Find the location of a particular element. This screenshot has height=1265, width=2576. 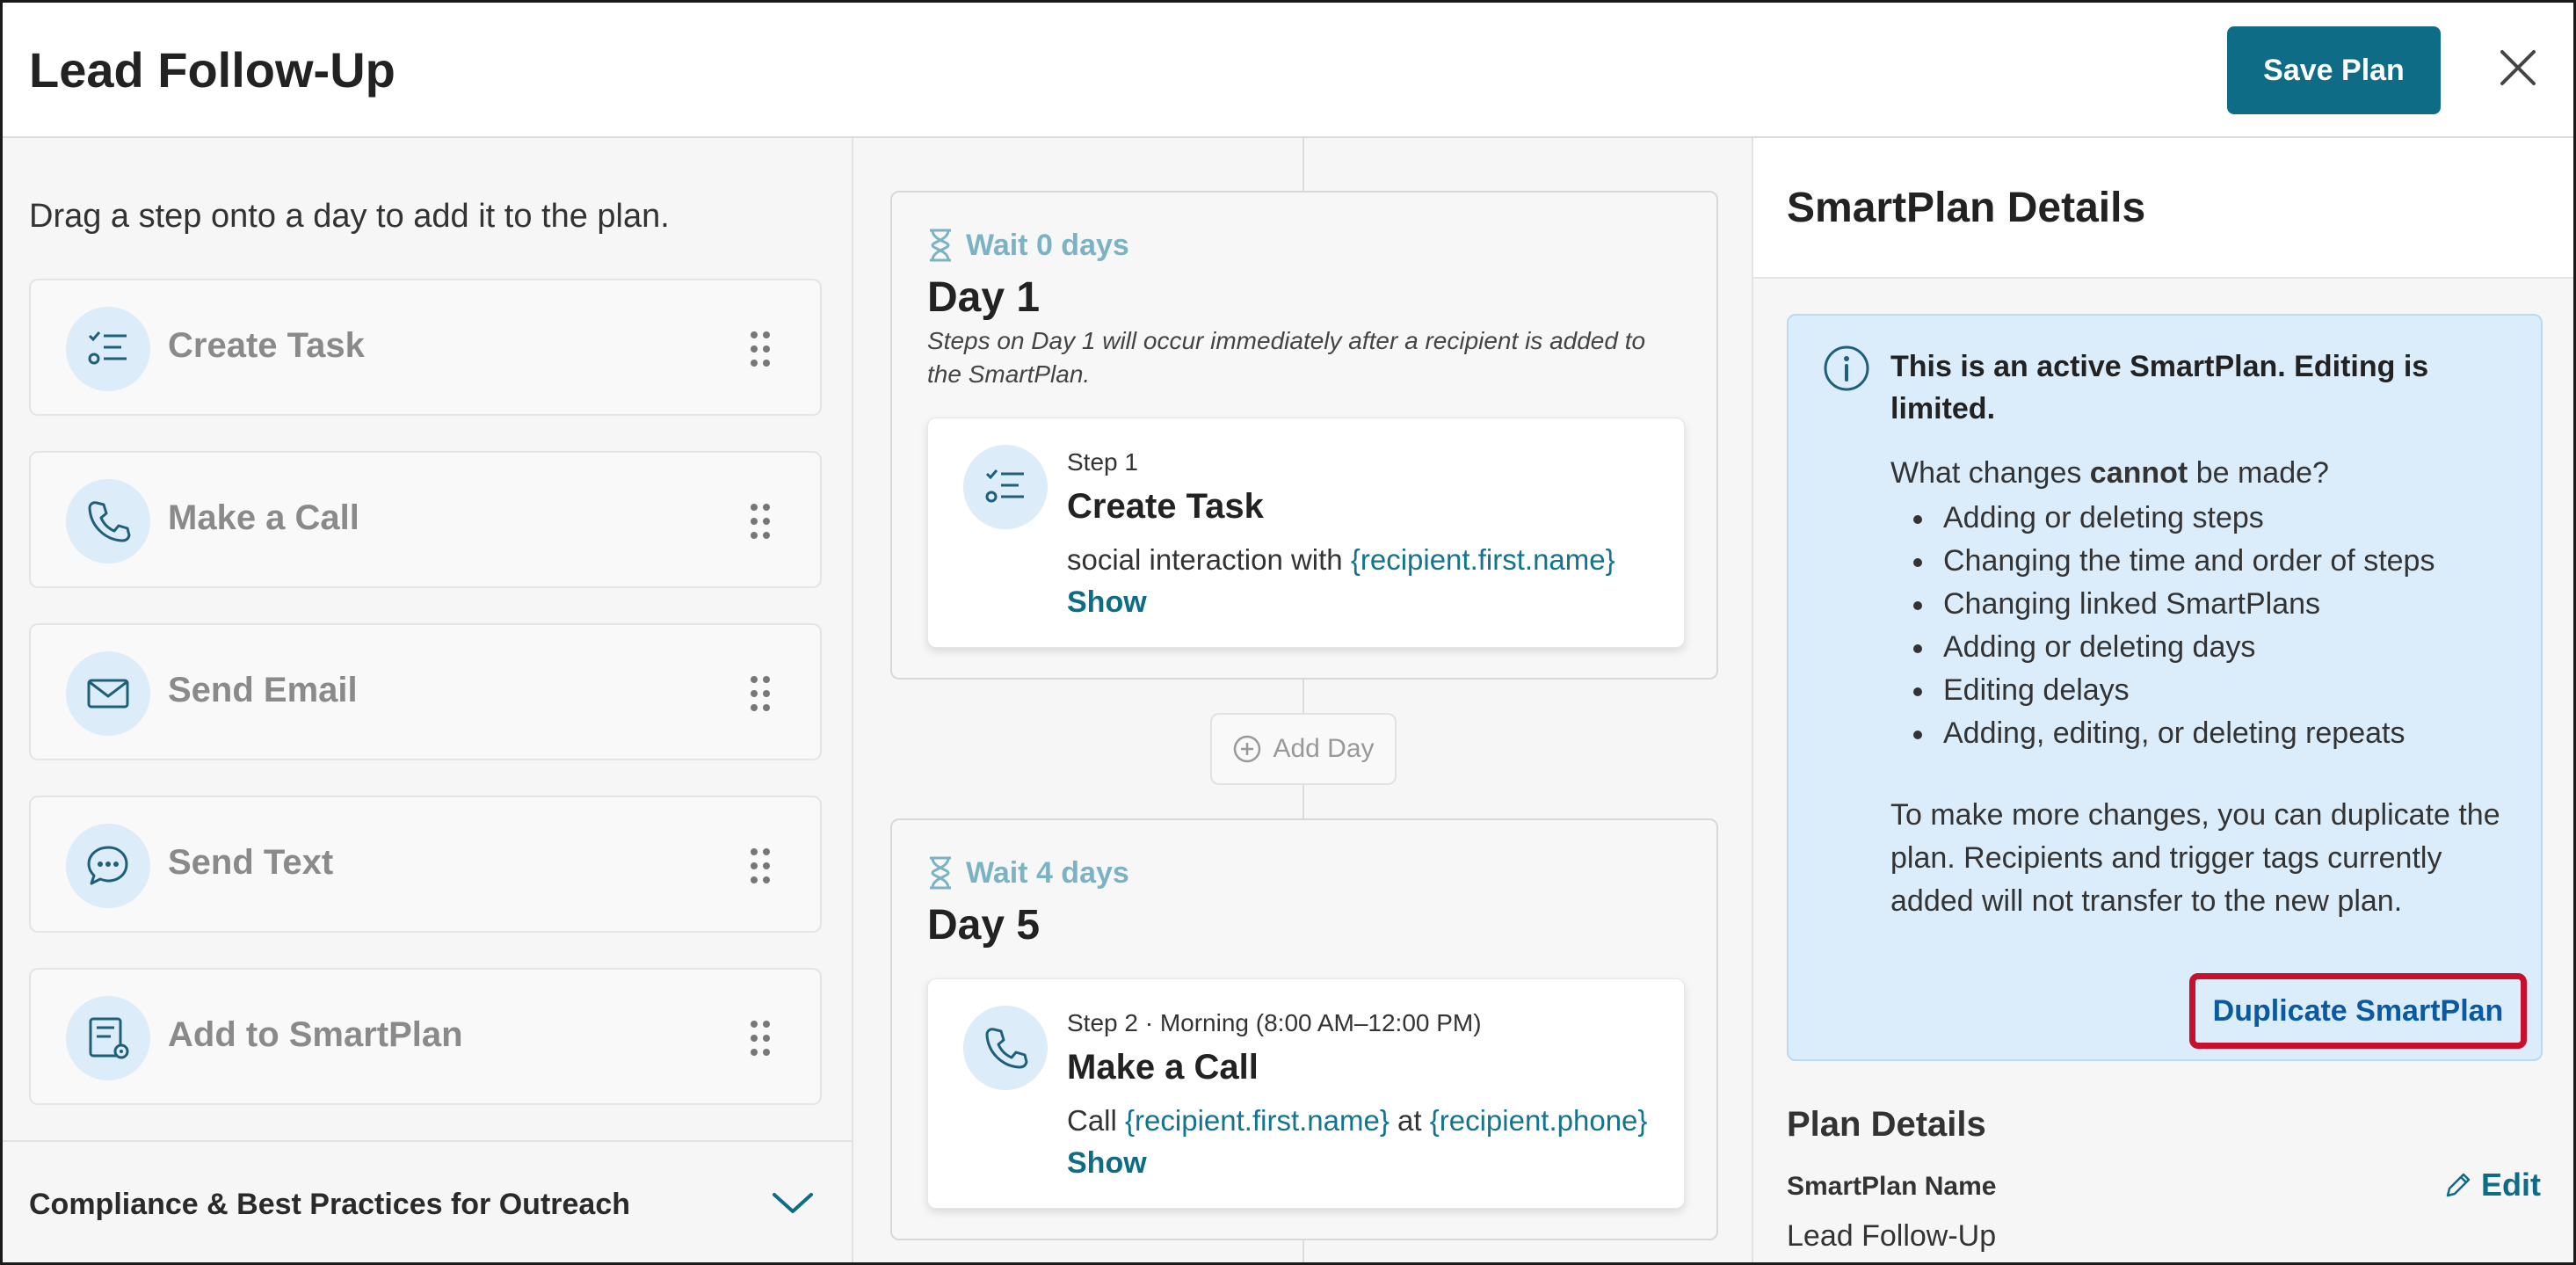

compliance-accordion: Compliance & Best Practices for Outreach is located at coordinates (427, 1201).